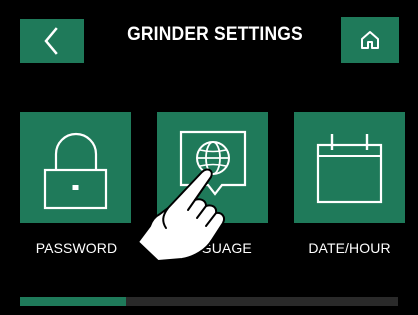 Image resolution: width=418 pixels, height=315 pixels. Describe the element at coordinates (76, 248) in the screenshot. I see `password-label: PASSWORD` at that location.